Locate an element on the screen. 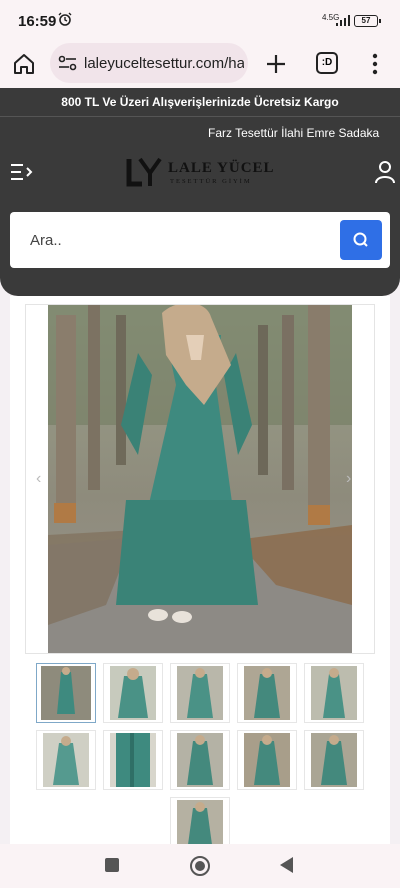 Image resolution: width=400 pixels, height=888 pixels. search-icon is located at coordinates (360, 239).